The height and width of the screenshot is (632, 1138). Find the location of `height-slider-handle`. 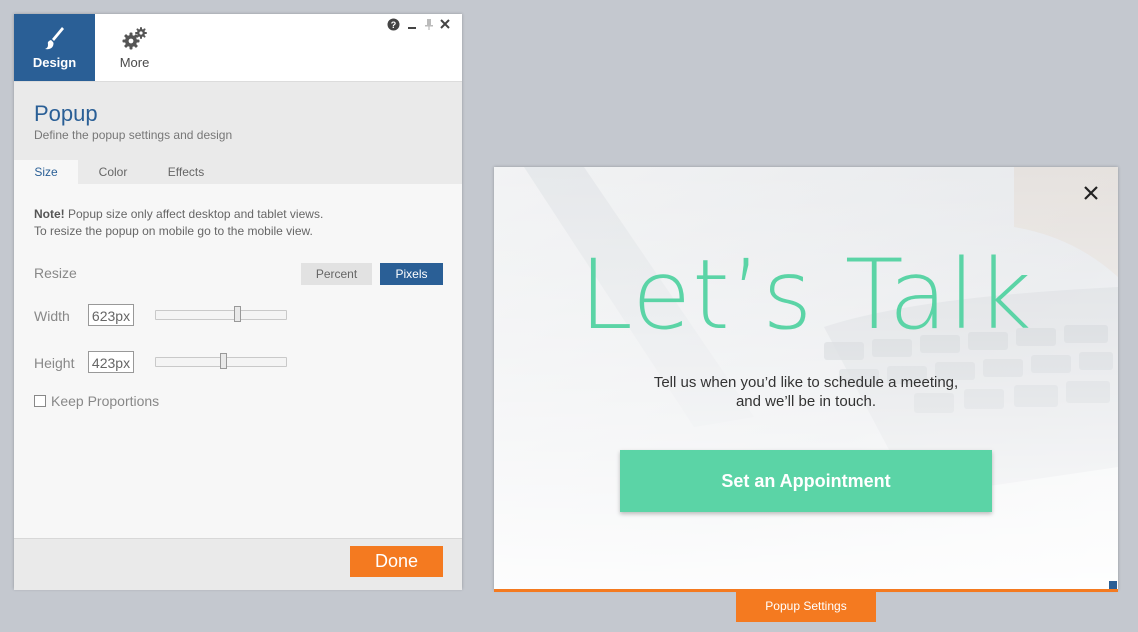

height-slider-handle is located at coordinates (223, 361).